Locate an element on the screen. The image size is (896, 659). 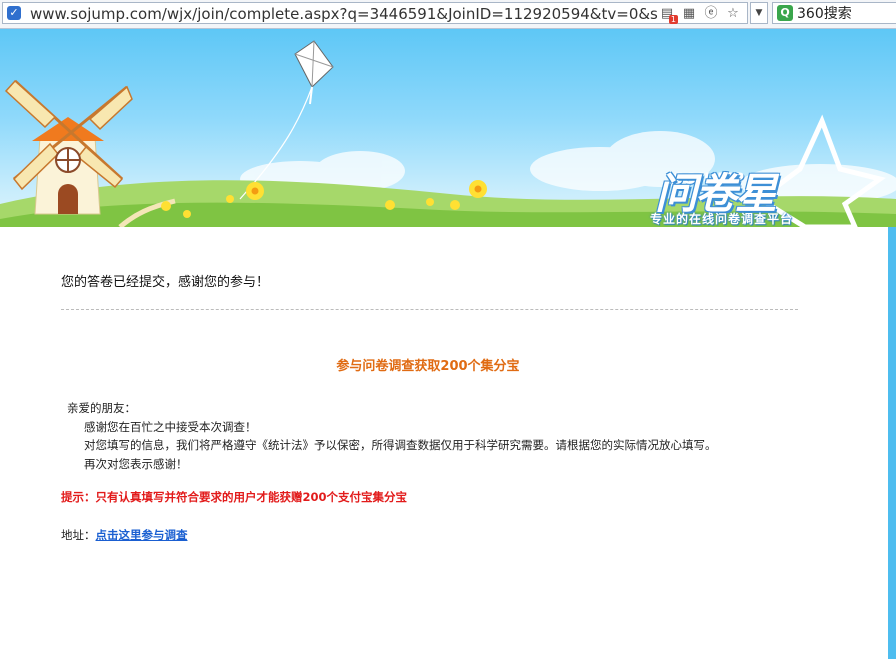
address-label: 地址： is located at coordinates (78, 535).